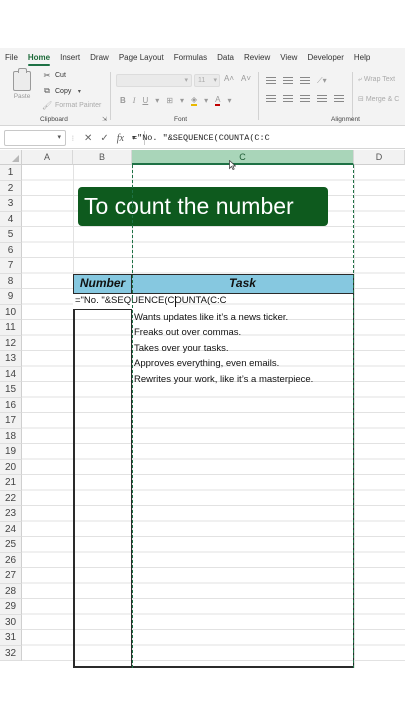  What do you see at coordinates (11, 452) in the screenshot?
I see `row-header: 19` at bounding box center [11, 452].